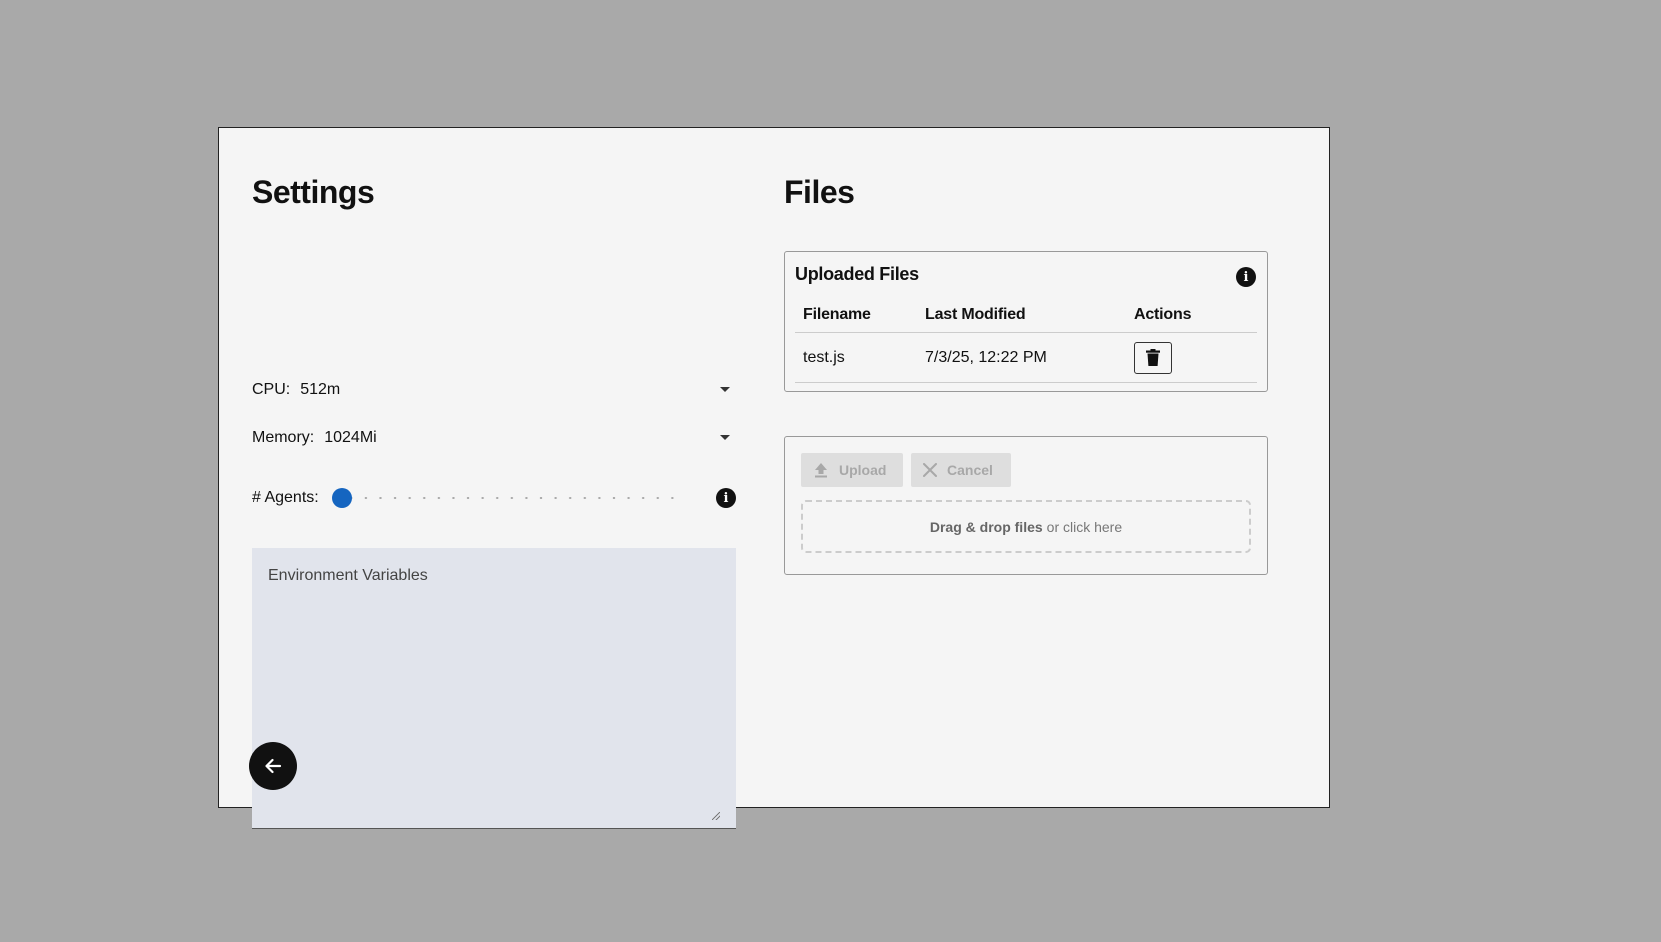 The width and height of the screenshot is (1661, 942). I want to click on arrow-left-icon, so click(273, 766).